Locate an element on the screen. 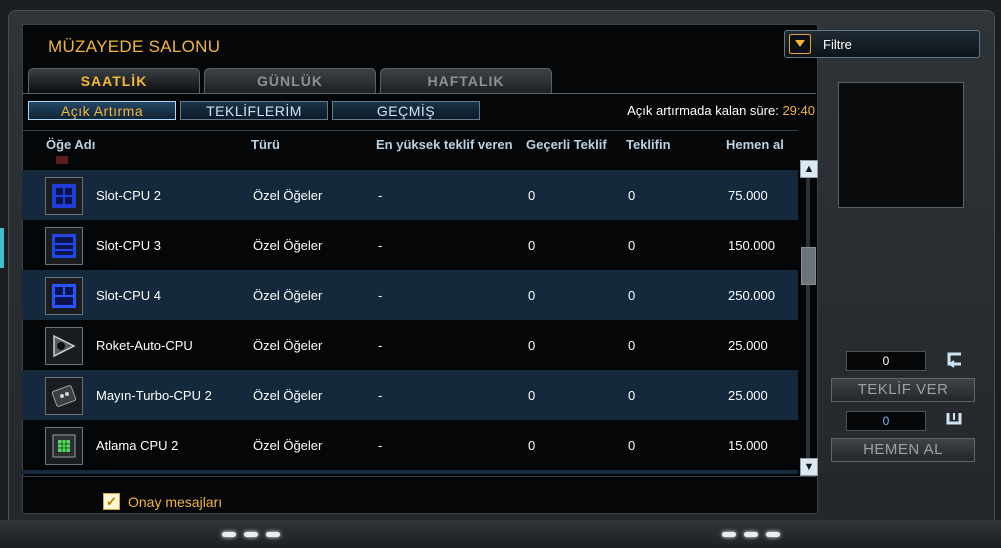  column-header-your-bid: Teklifin is located at coordinates (648, 144).